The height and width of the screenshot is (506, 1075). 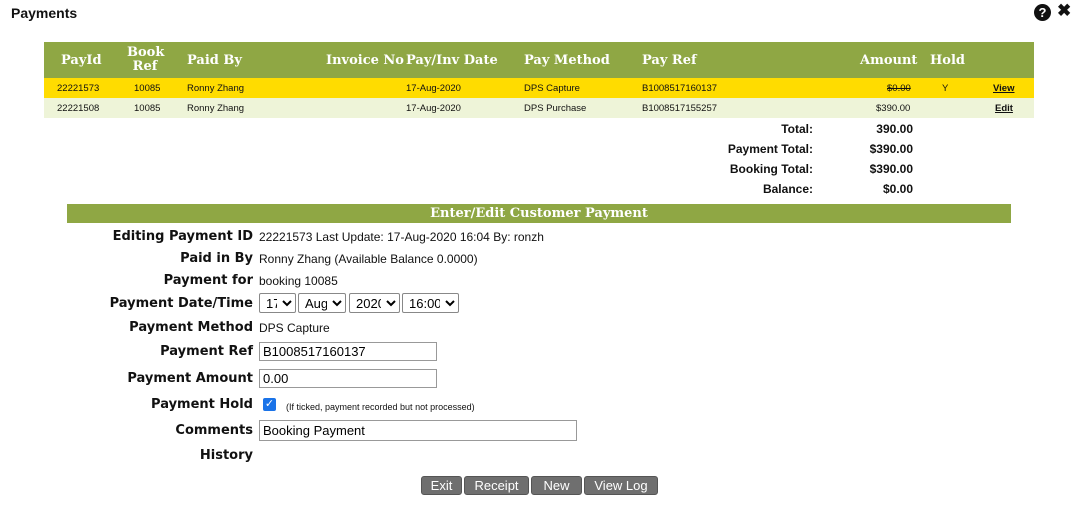 I want to click on year-select: 2020, so click(x=374, y=303).